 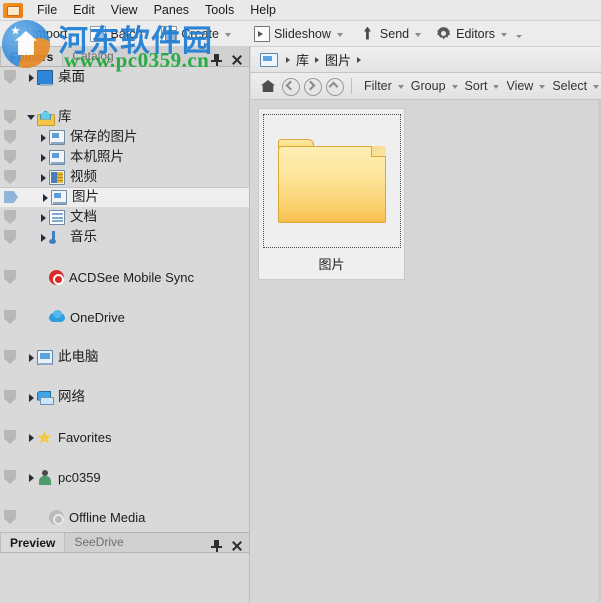 What do you see at coordinates (298, 34) in the screenshot?
I see `slideshow-button: Slideshow` at bounding box center [298, 34].